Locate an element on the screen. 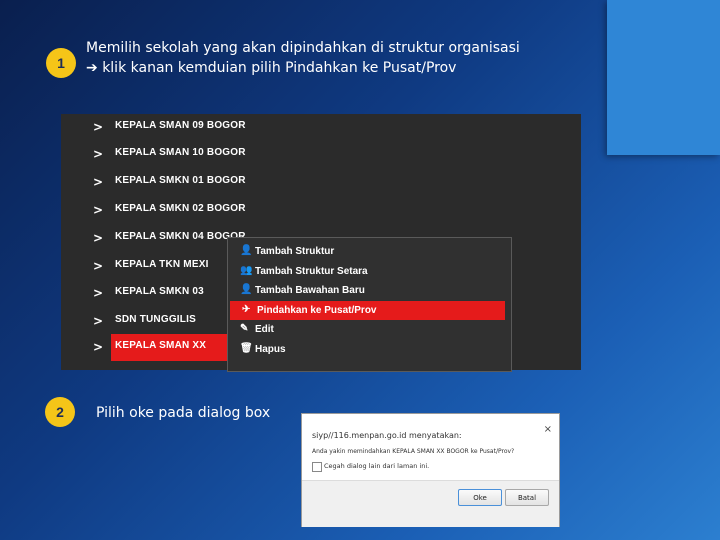 The height and width of the screenshot is (540, 720). menu-item-edit: ✎ Edit is located at coordinates (366, 329).